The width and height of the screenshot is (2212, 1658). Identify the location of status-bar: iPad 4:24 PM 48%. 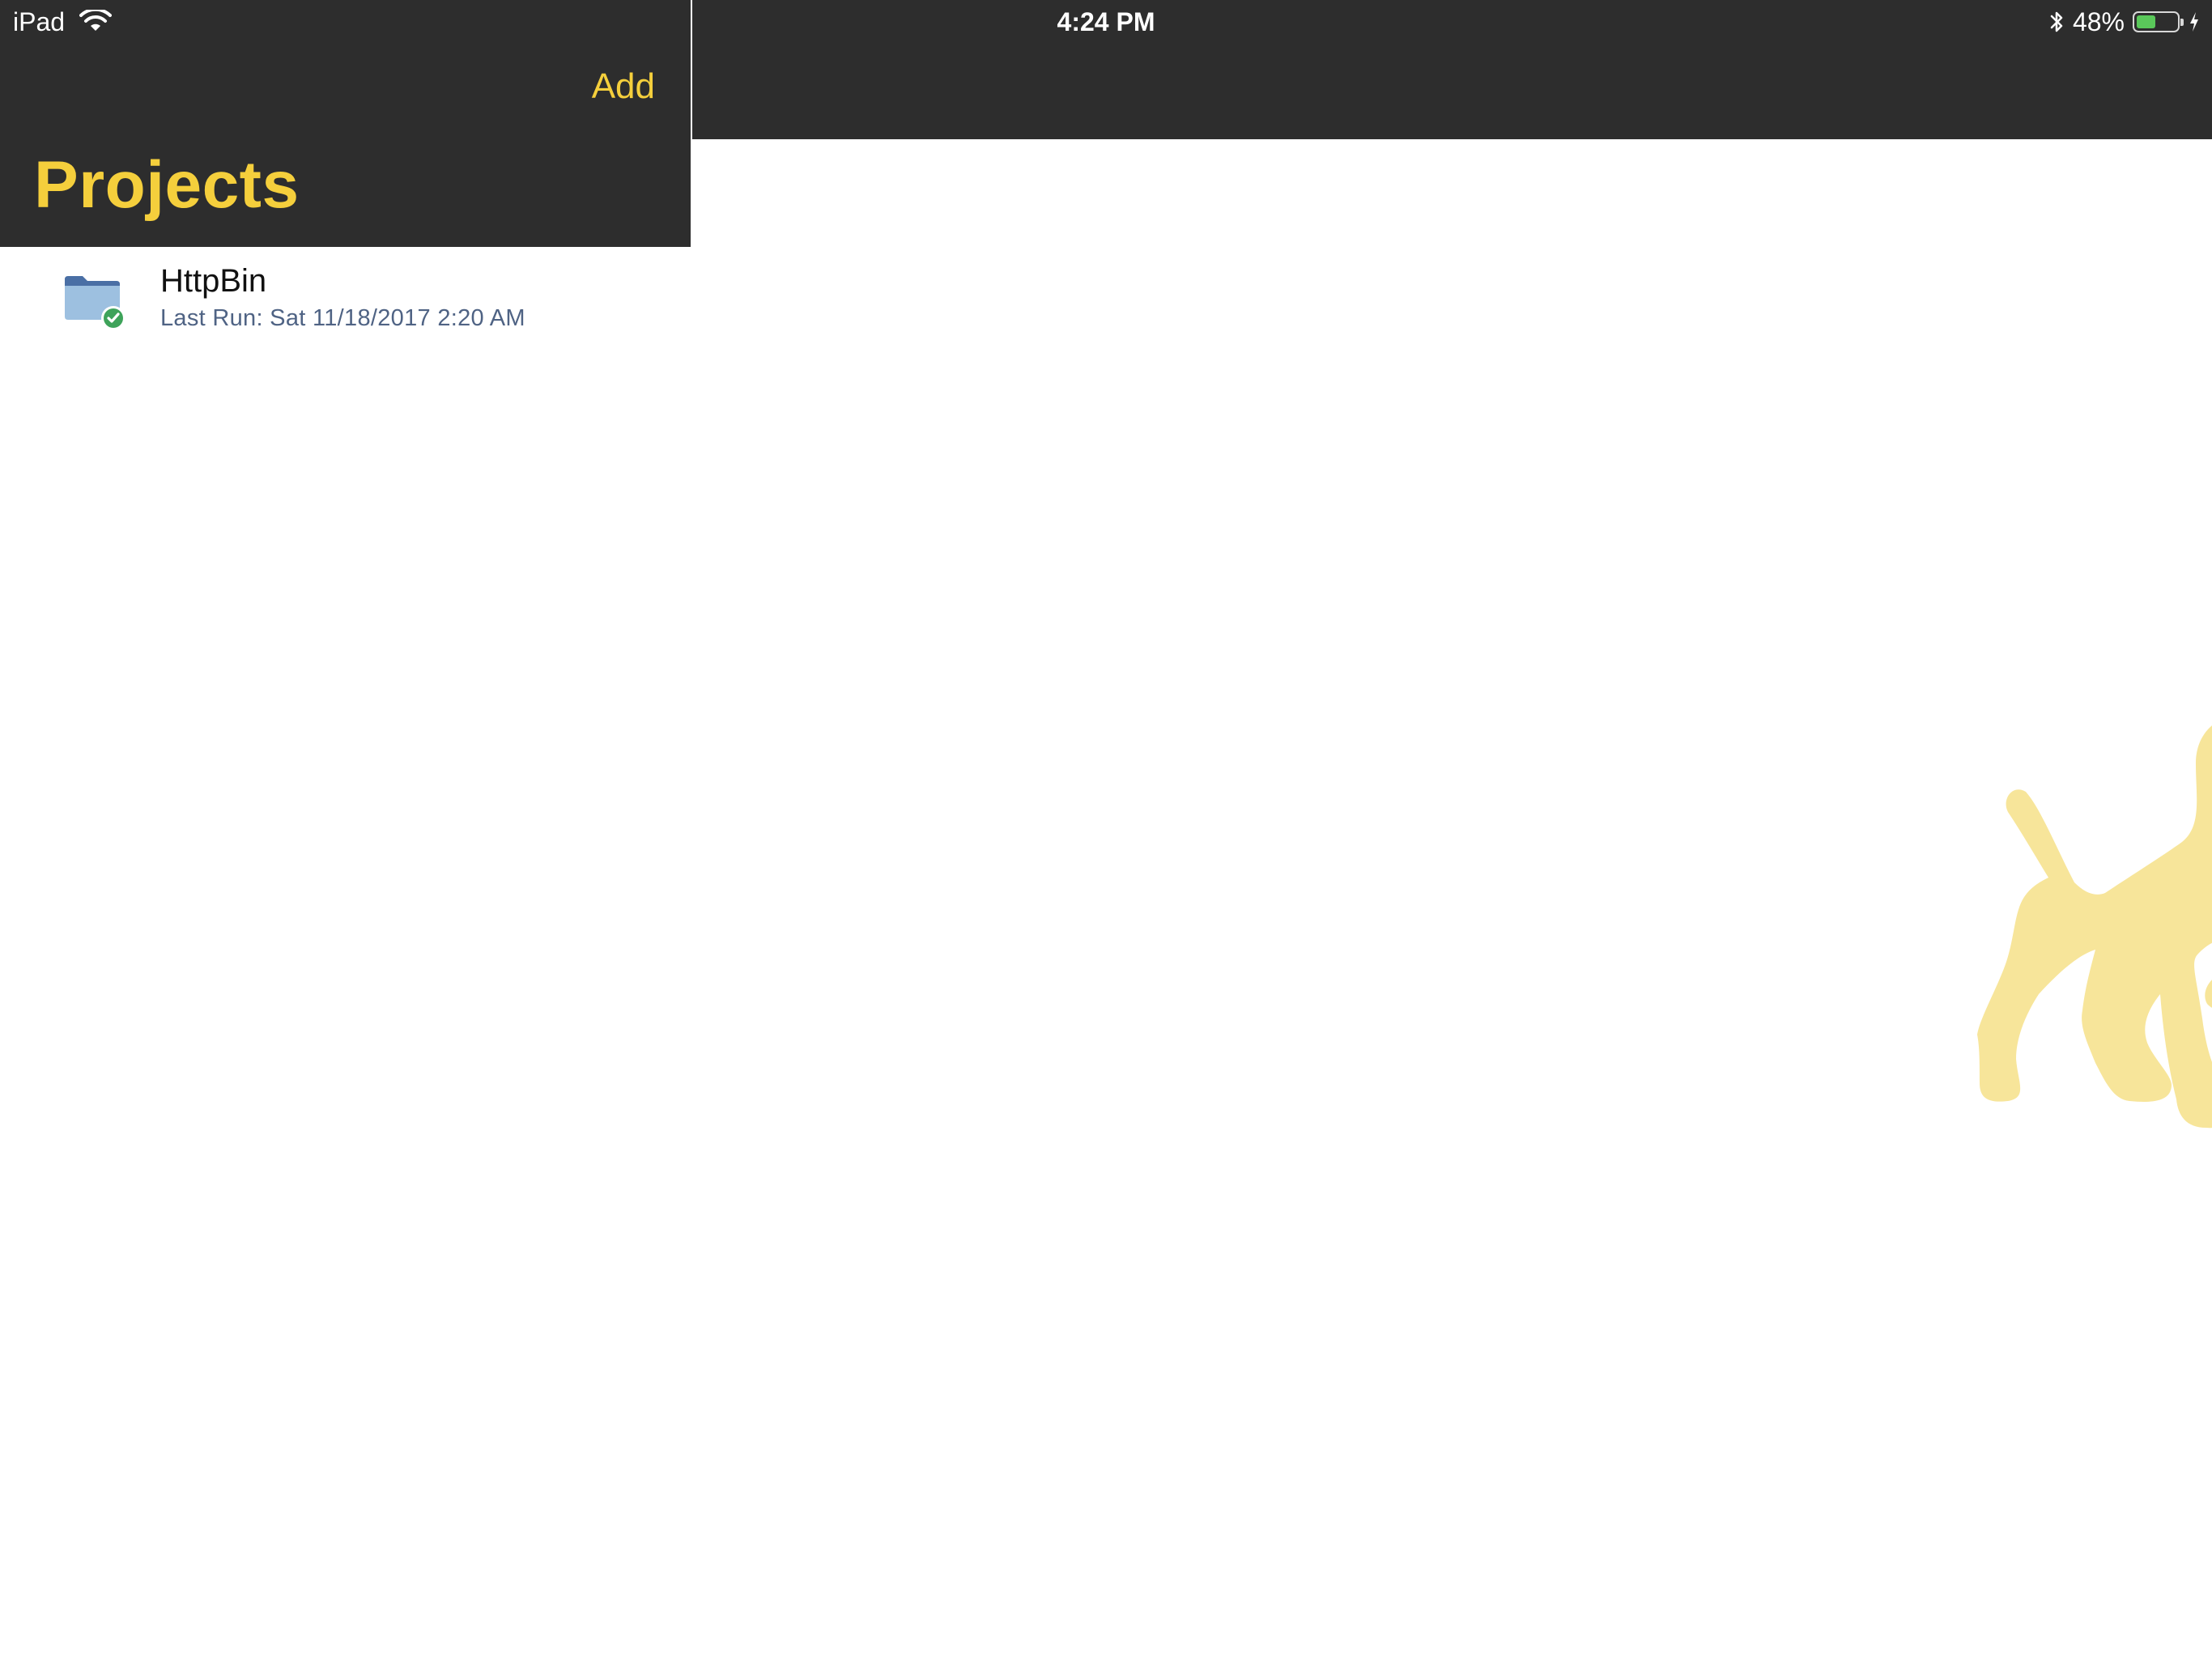
(1106, 22).